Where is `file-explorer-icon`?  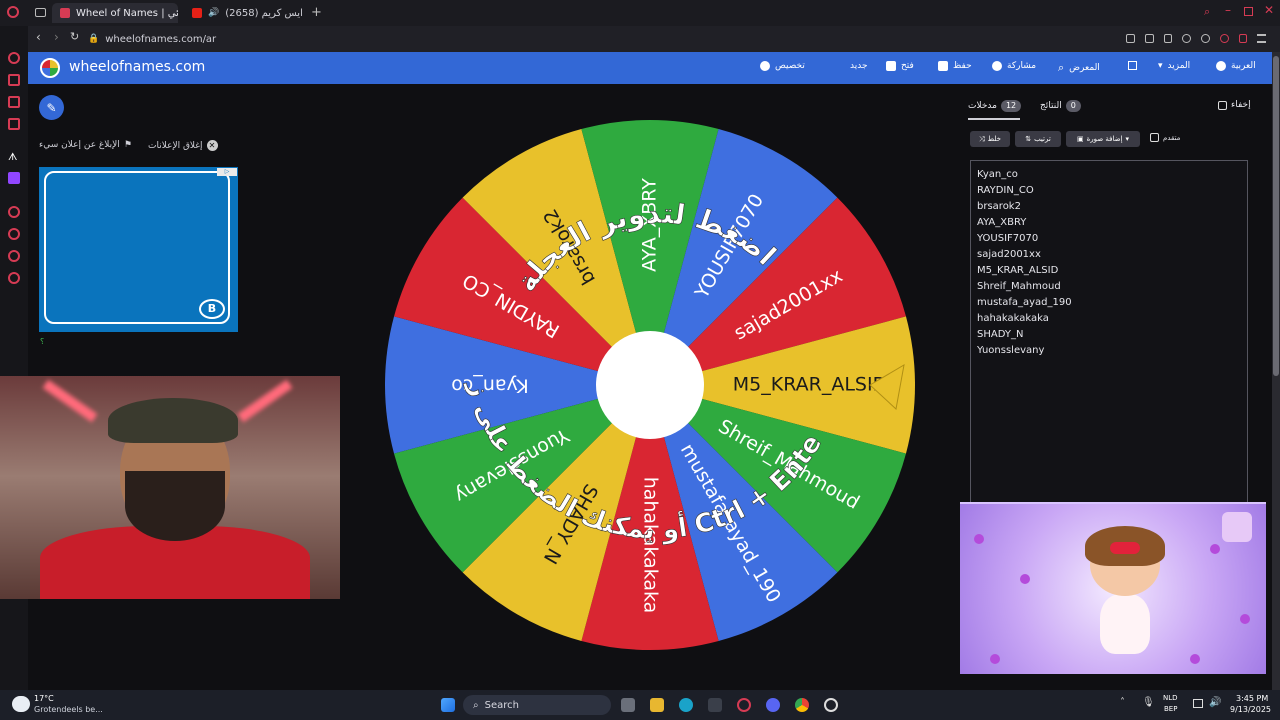 file-explorer-icon is located at coordinates (657, 705).